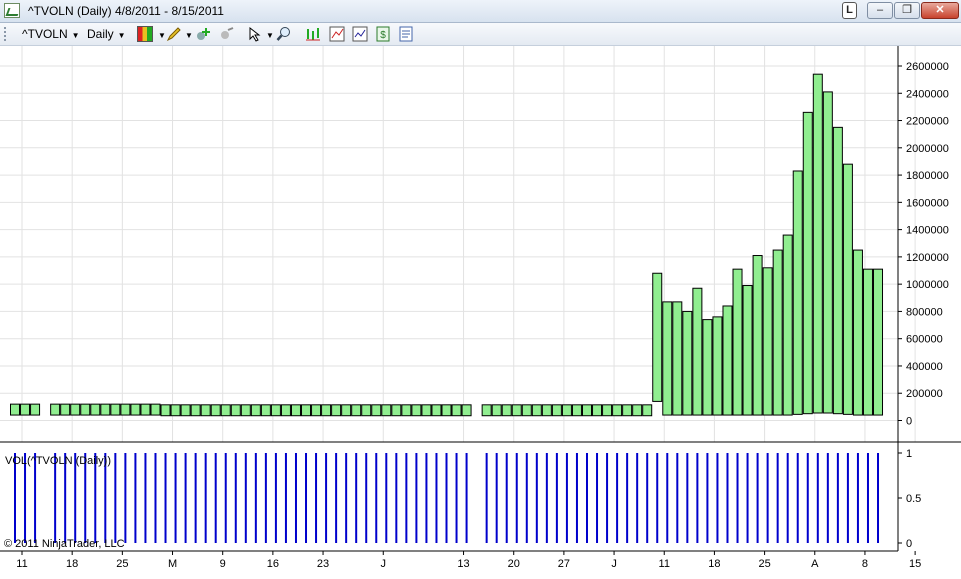 The width and height of the screenshot is (961, 579). What do you see at coordinates (106, 34) in the screenshot?
I see `interval-selector: Daily ▼` at bounding box center [106, 34].